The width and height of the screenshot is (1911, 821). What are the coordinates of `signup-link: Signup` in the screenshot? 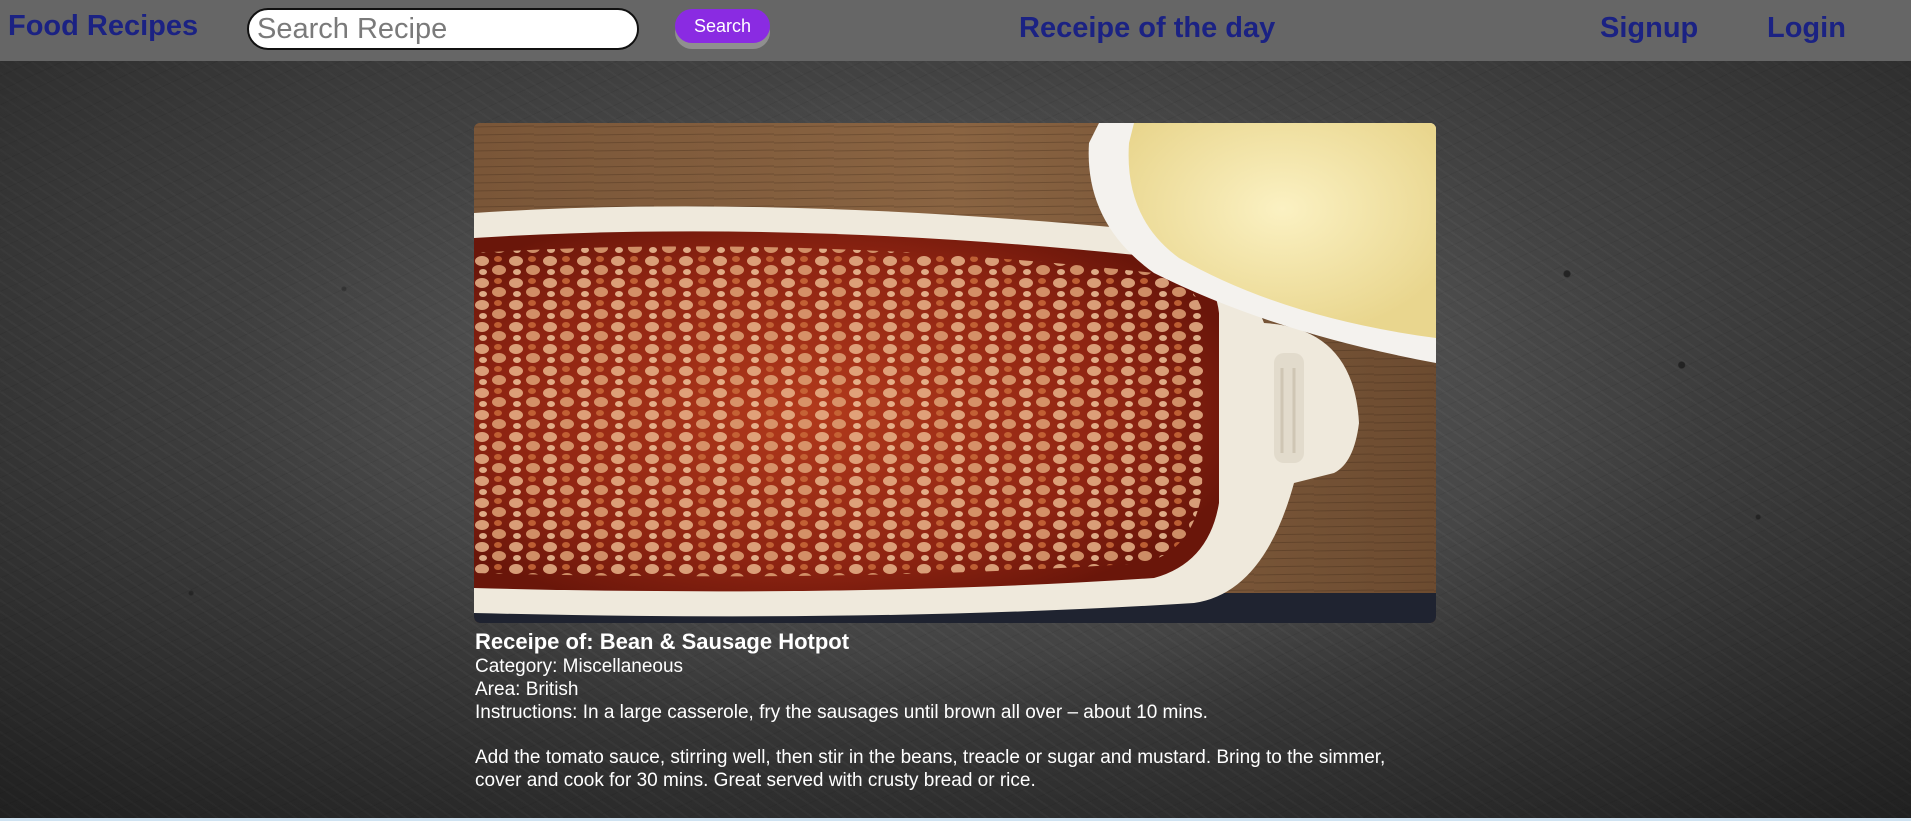 It's located at (1649, 28).